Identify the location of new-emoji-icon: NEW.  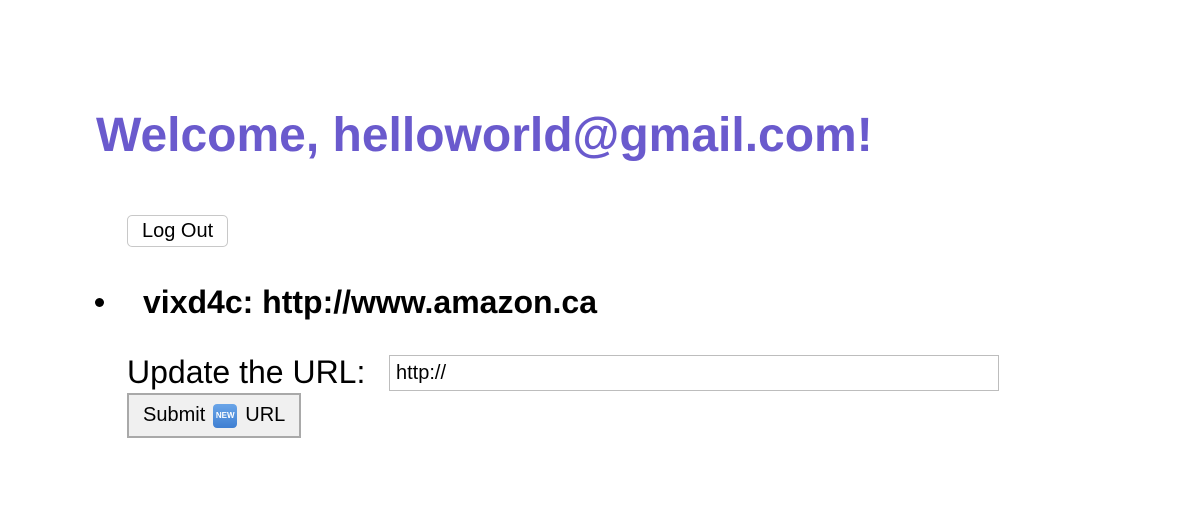
(225, 415).